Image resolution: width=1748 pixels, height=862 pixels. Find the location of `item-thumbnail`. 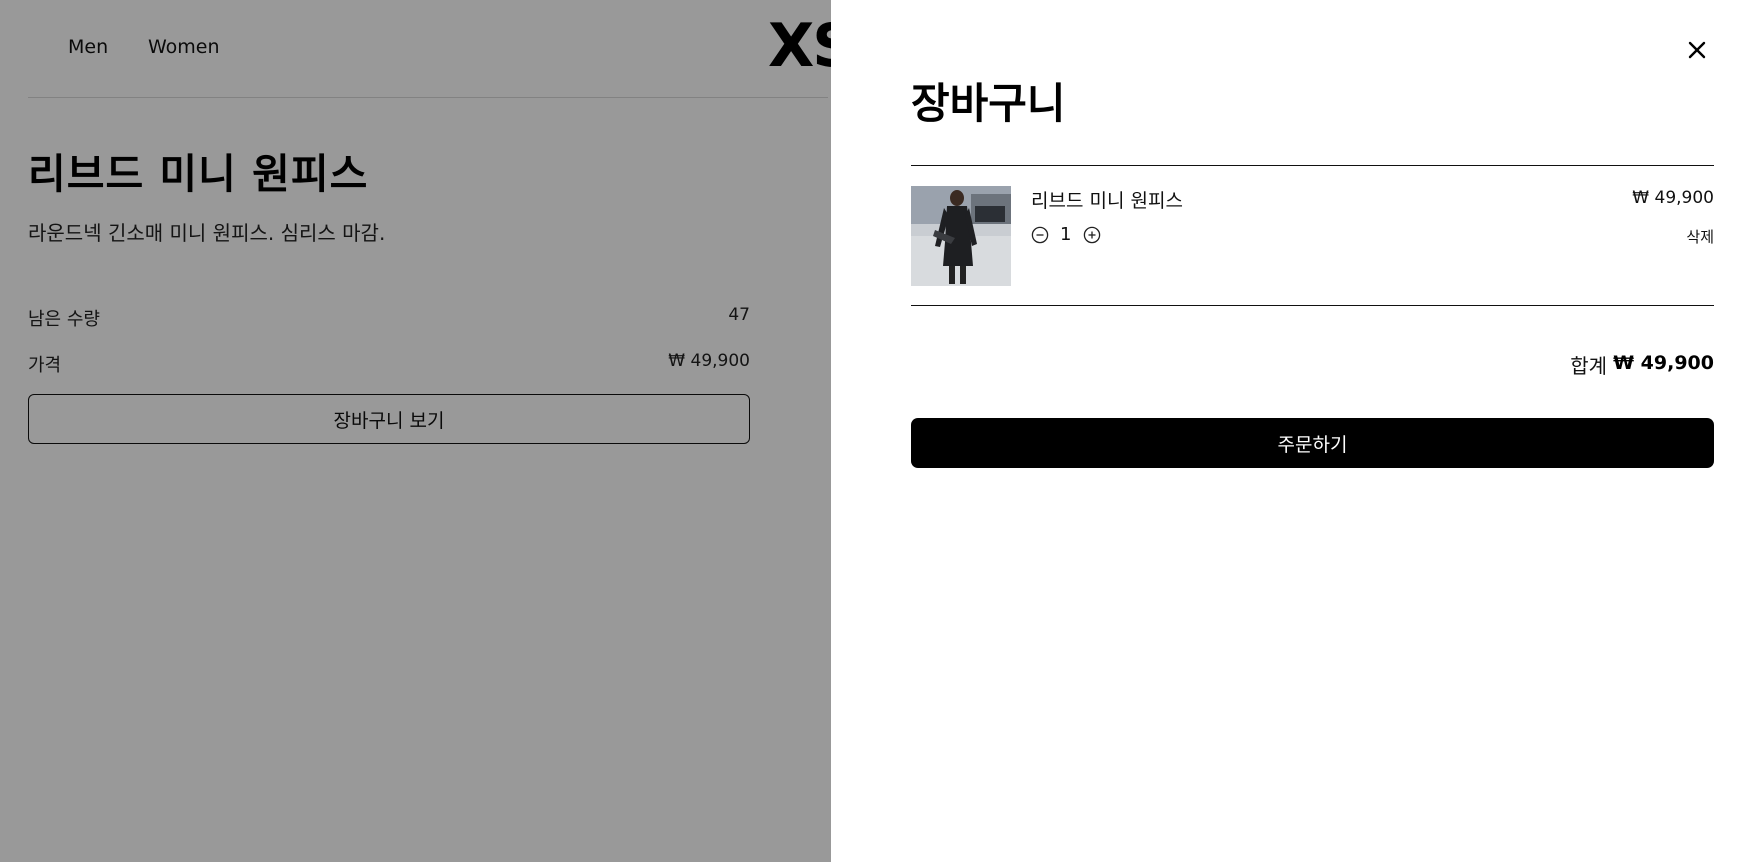

item-thumbnail is located at coordinates (961, 236).